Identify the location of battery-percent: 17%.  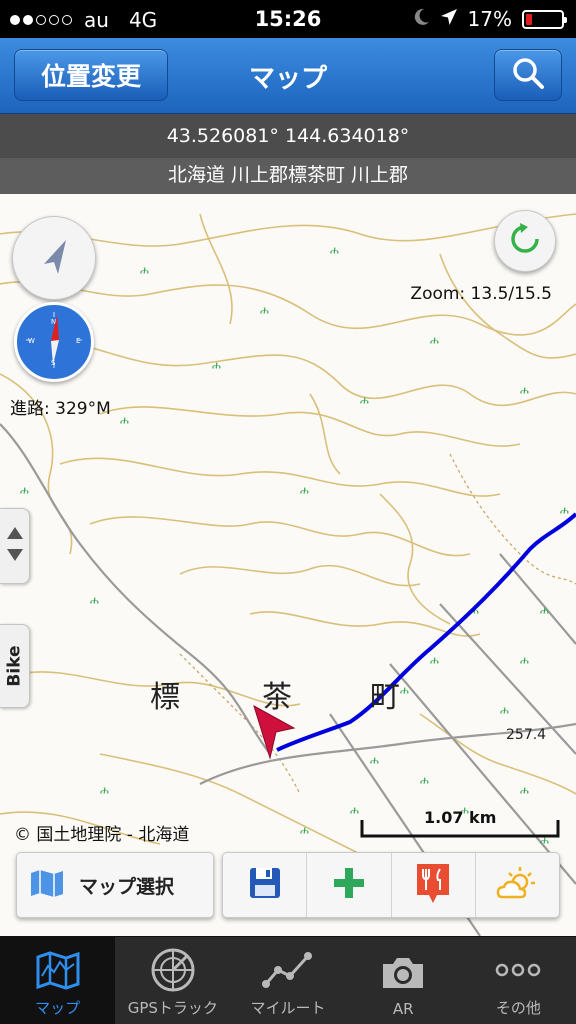
(489, 19).